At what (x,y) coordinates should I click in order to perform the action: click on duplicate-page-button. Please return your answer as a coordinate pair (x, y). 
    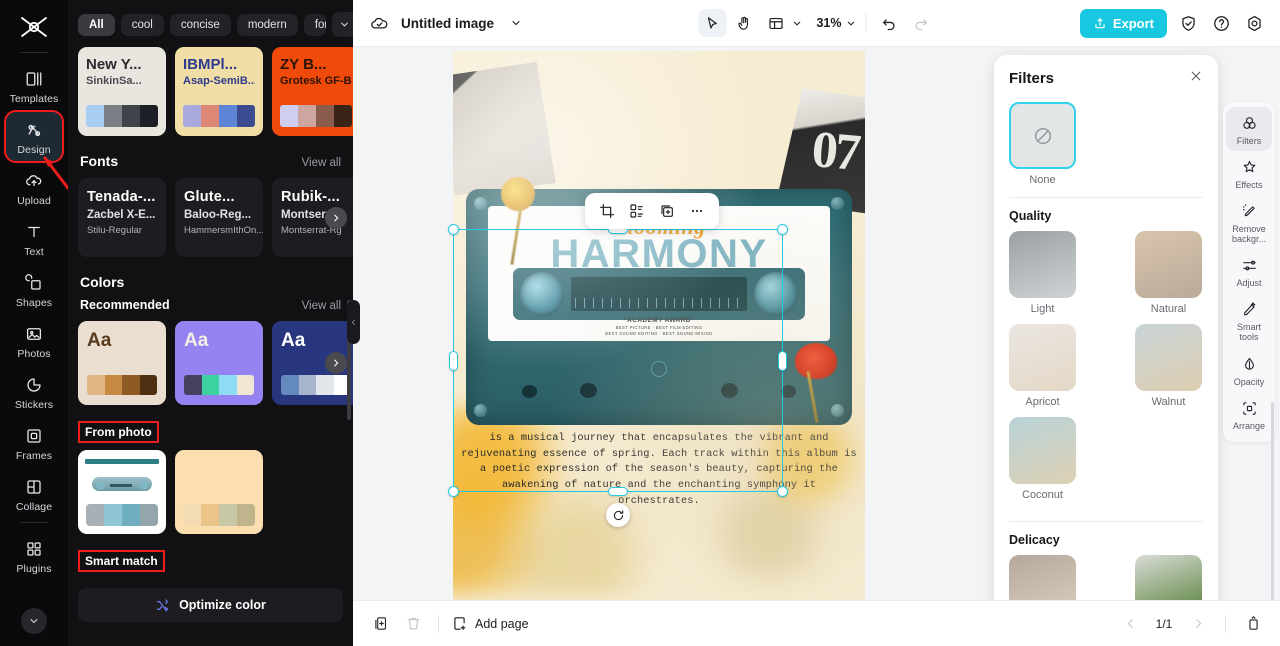
    Looking at the image, I should click on (380, 624).